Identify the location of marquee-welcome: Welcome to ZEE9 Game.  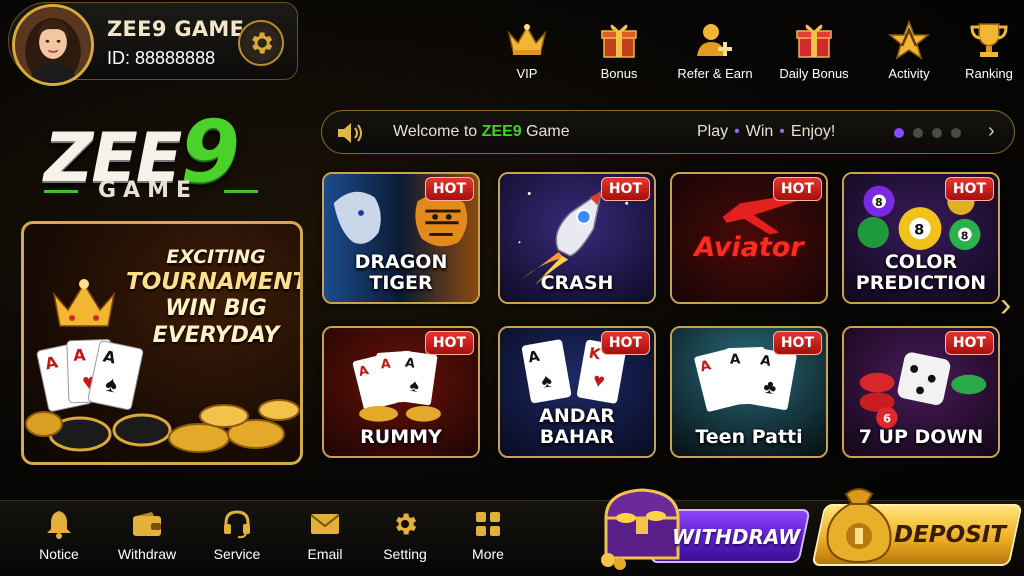
(481, 132).